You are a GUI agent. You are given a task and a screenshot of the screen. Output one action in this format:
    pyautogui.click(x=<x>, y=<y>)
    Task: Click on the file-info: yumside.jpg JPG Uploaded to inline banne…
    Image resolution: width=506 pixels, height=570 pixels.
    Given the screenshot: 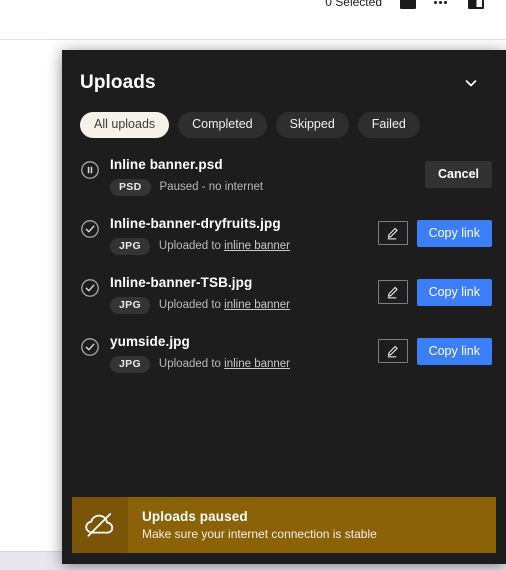 What is the action you would take?
    pyautogui.click(x=244, y=353)
    